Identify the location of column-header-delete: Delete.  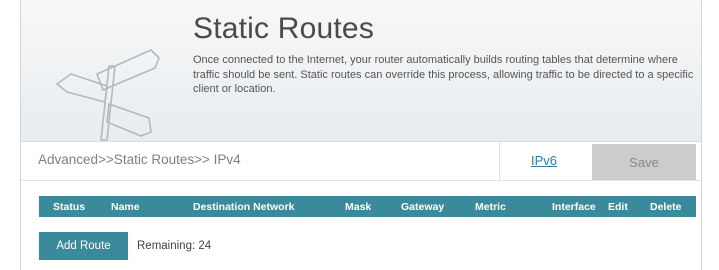
(666, 207).